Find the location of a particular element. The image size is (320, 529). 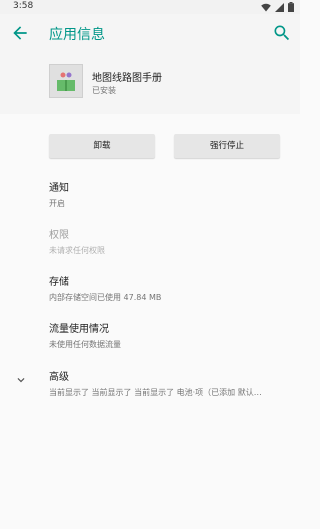

pref-data-usage: 流量使用情况 未使用任何数据流量 is located at coordinates (85, 335).